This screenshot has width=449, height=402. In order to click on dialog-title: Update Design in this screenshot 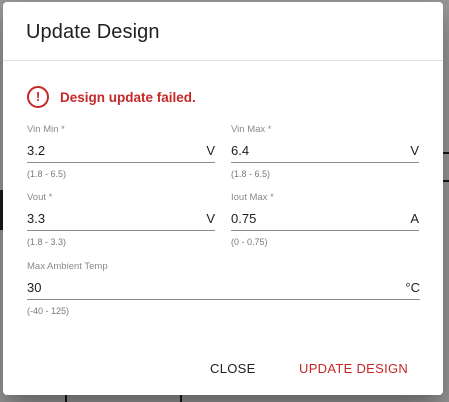, I will do `click(93, 32)`.